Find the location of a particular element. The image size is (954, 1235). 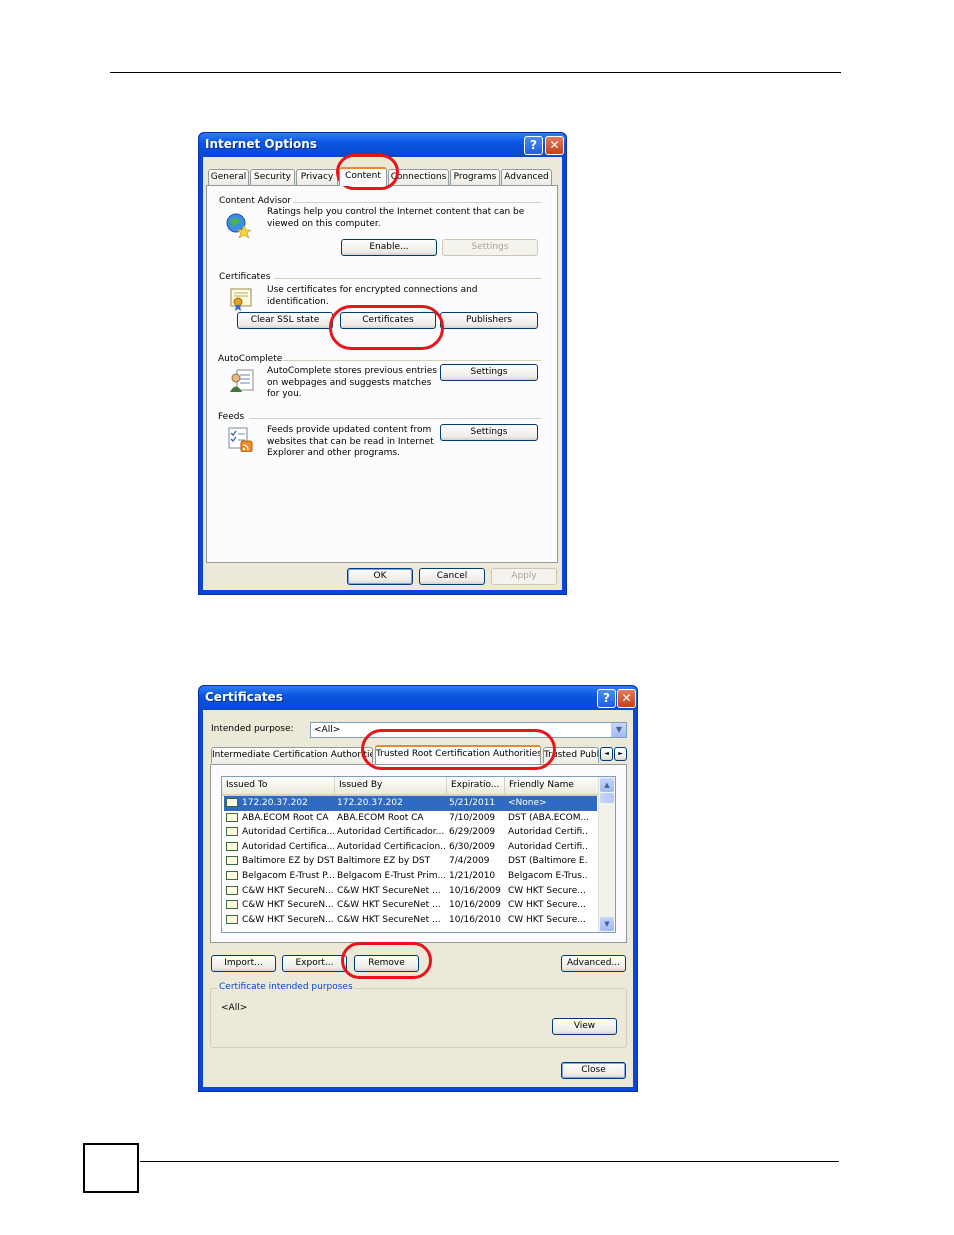

clear-ssl-state-button: Clear SSL state is located at coordinates (285, 320).